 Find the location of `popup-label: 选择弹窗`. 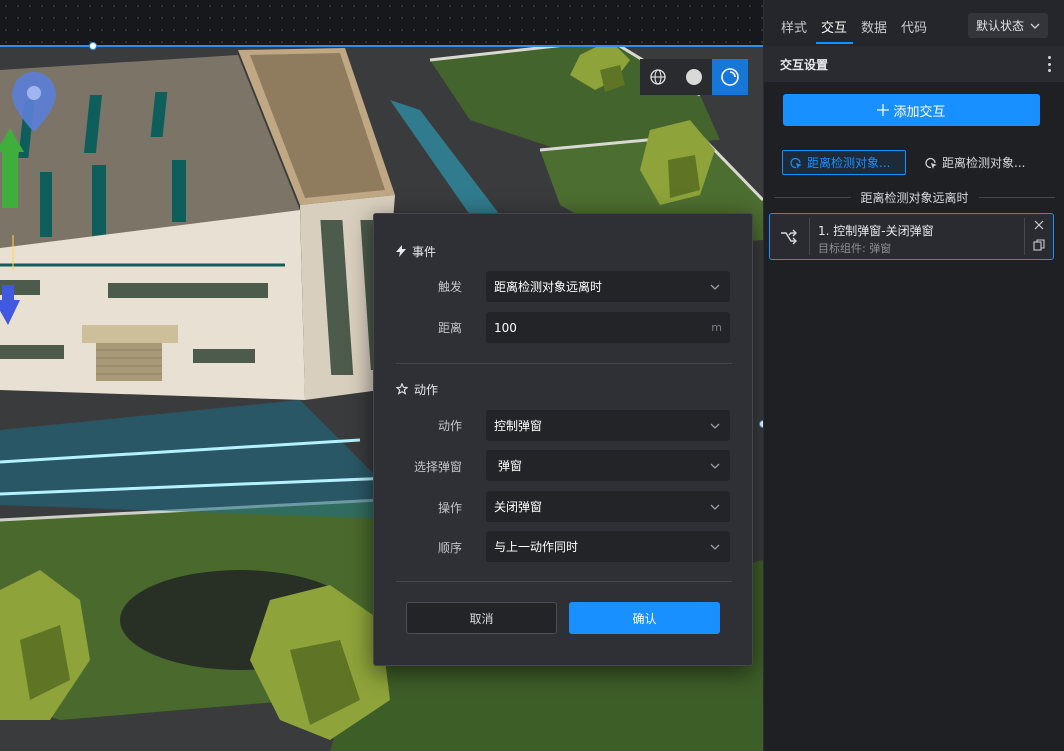

popup-label: 选择弹窗 is located at coordinates (437, 467).